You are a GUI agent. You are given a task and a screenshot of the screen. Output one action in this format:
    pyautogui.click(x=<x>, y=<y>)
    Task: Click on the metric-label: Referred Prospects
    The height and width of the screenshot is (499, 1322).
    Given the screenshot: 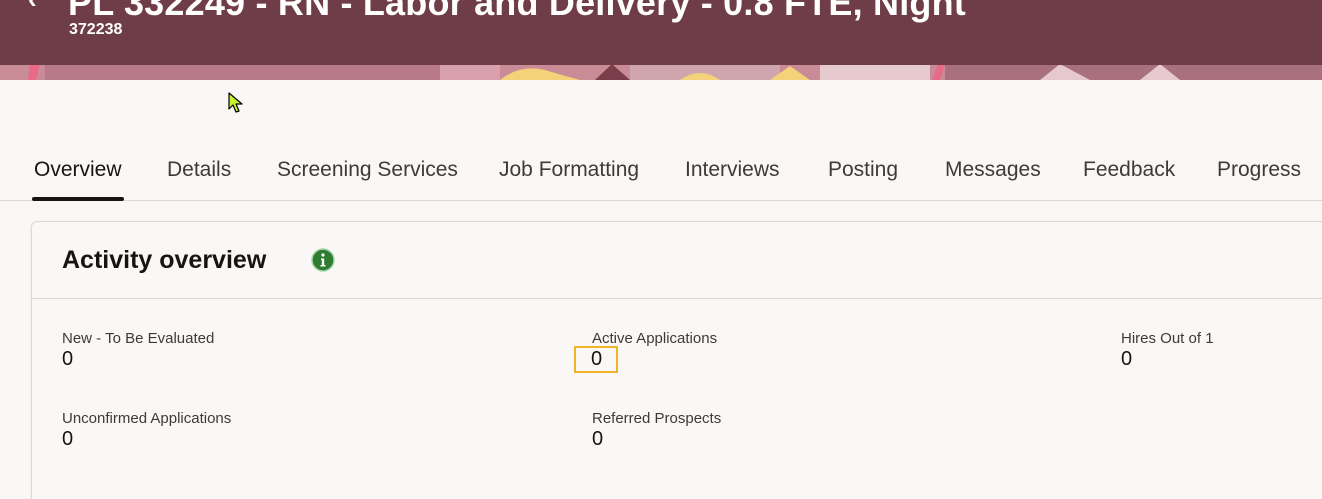 What is the action you would take?
    pyautogui.click(x=657, y=418)
    